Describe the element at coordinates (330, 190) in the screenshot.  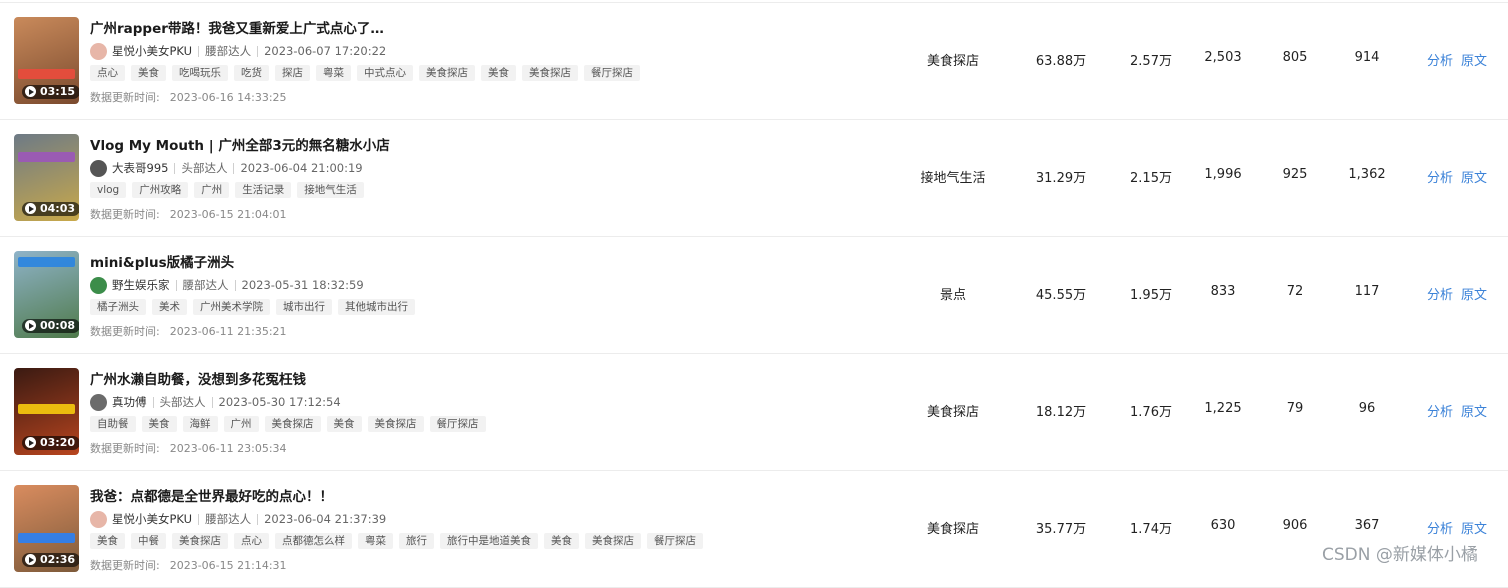
I see `tag-chip: 接地气生活` at that location.